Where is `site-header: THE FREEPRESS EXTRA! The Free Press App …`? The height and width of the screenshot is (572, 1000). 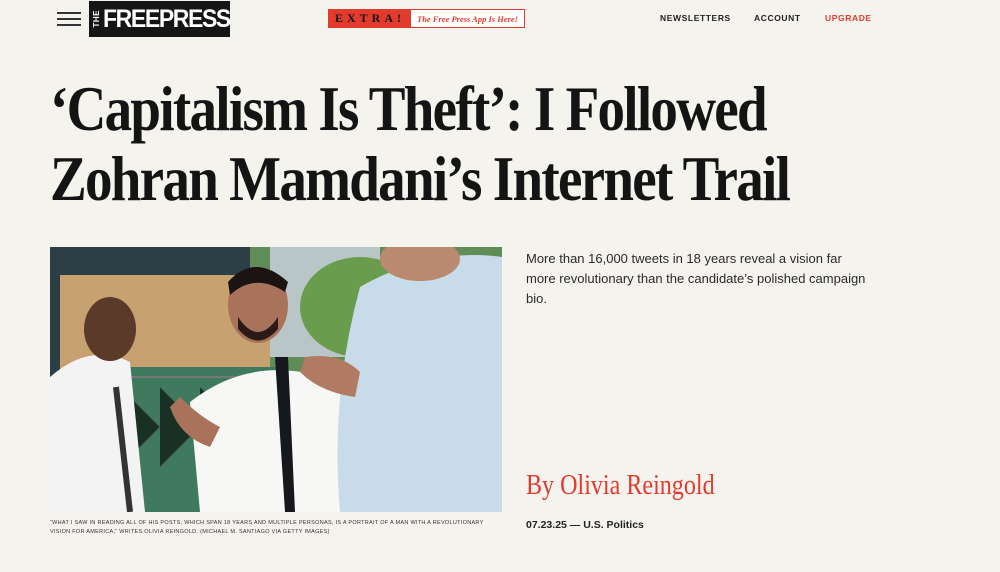
site-header: THE FREEPRESS EXTRA! The Free Press App … is located at coordinates (500, 20).